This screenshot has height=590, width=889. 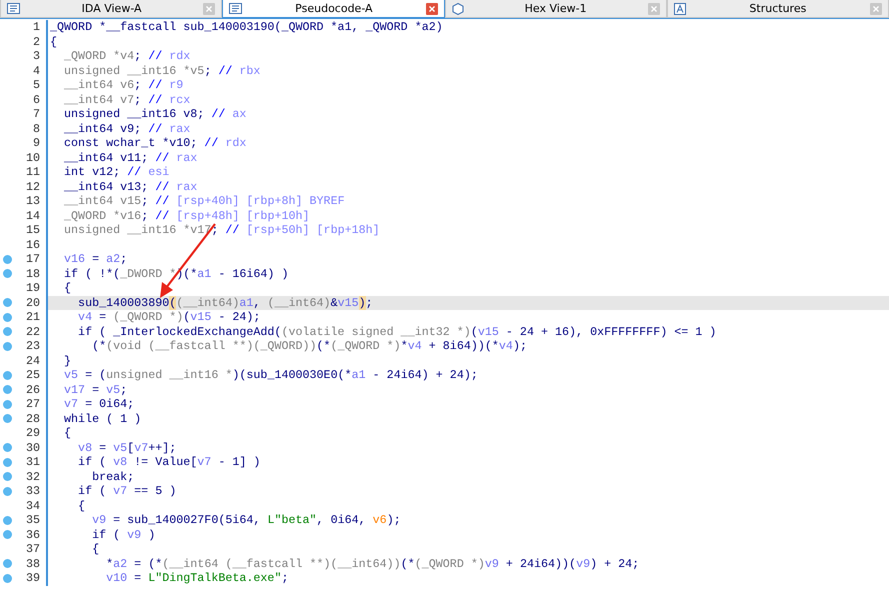 What do you see at coordinates (396, 331) in the screenshot?
I see `code-line: if ( _InterlockedExchangeAdd((volatile signed __int32 *)(v15 - 24 + 16), 0xFFFFFFFF) <= 1 )` at bounding box center [396, 331].